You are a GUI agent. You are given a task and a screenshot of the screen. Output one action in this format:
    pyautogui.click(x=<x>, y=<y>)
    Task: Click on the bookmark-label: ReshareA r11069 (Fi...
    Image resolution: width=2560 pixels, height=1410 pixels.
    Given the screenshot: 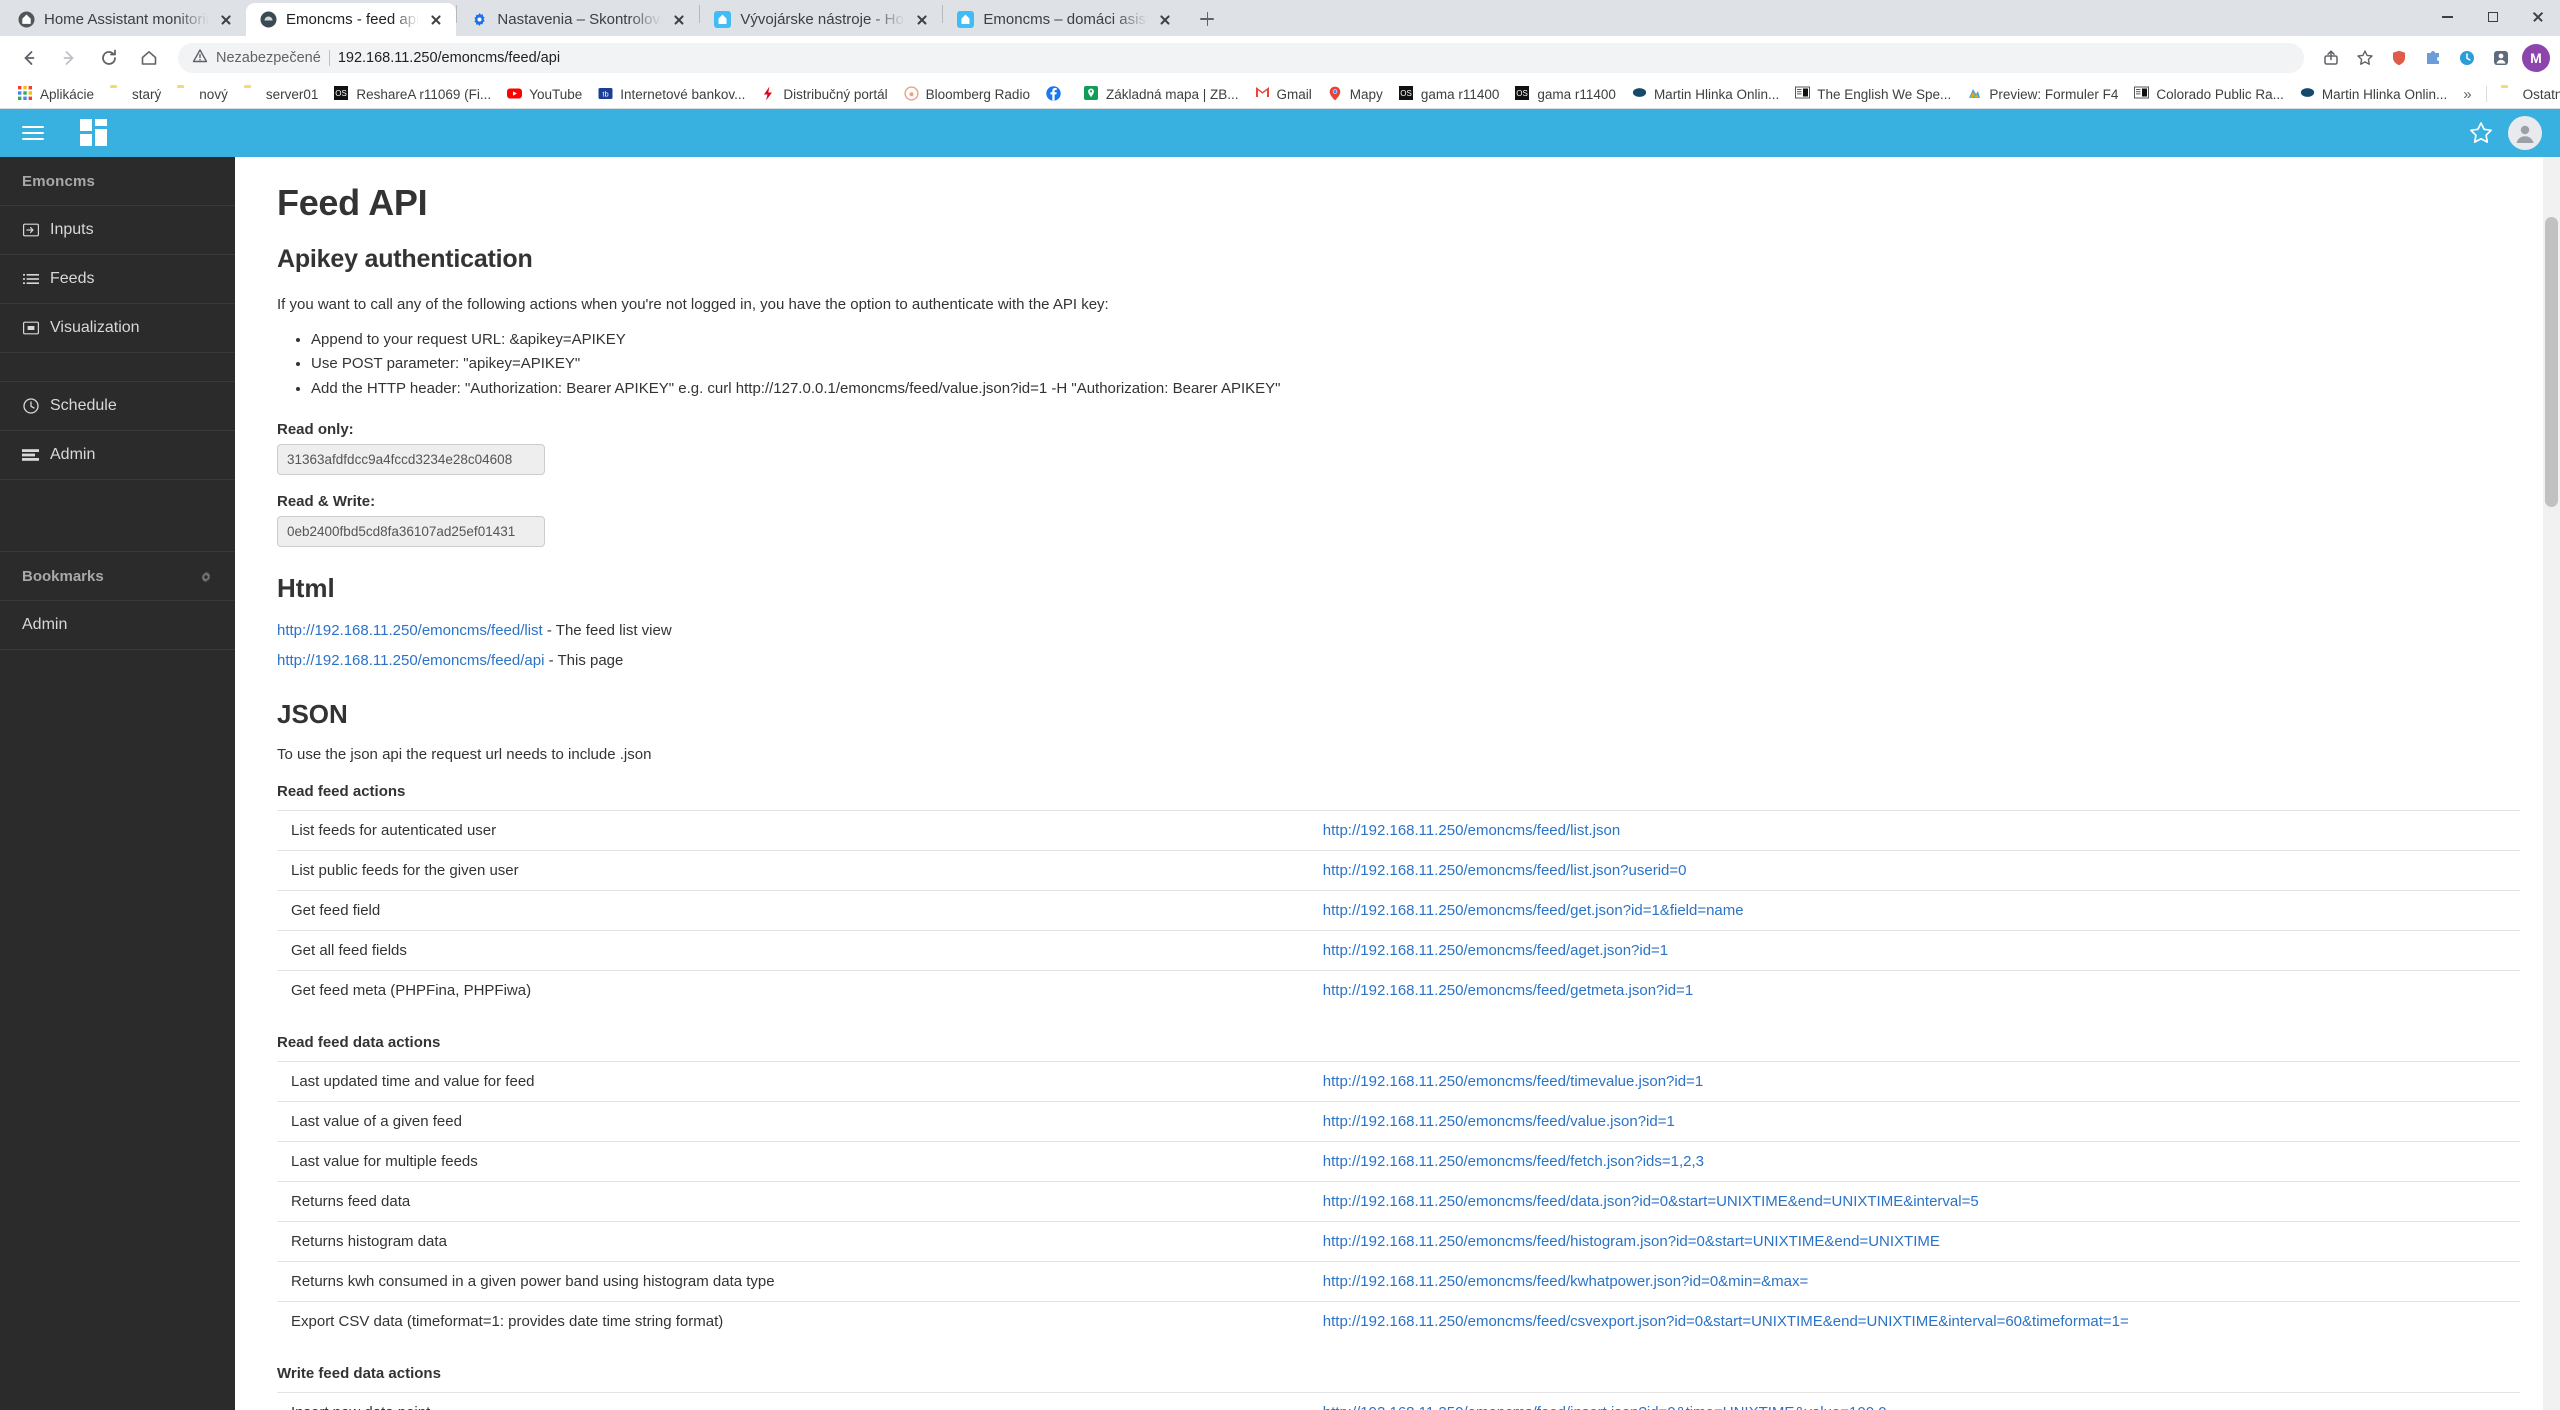 What is the action you would take?
    pyautogui.click(x=424, y=94)
    